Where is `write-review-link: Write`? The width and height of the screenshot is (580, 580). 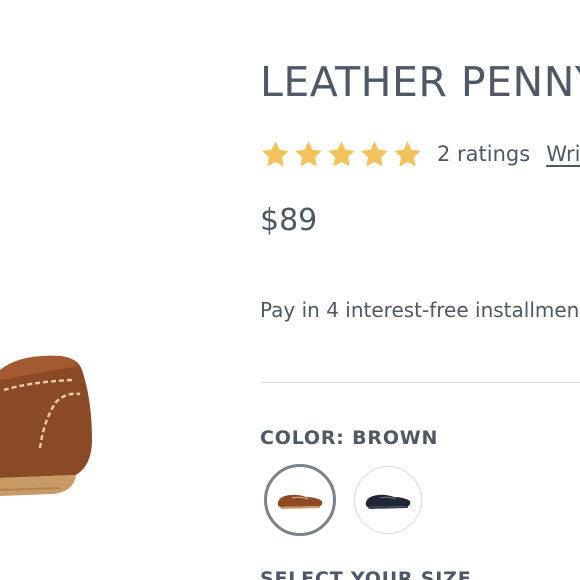
write-review-link: Write is located at coordinates (563, 154).